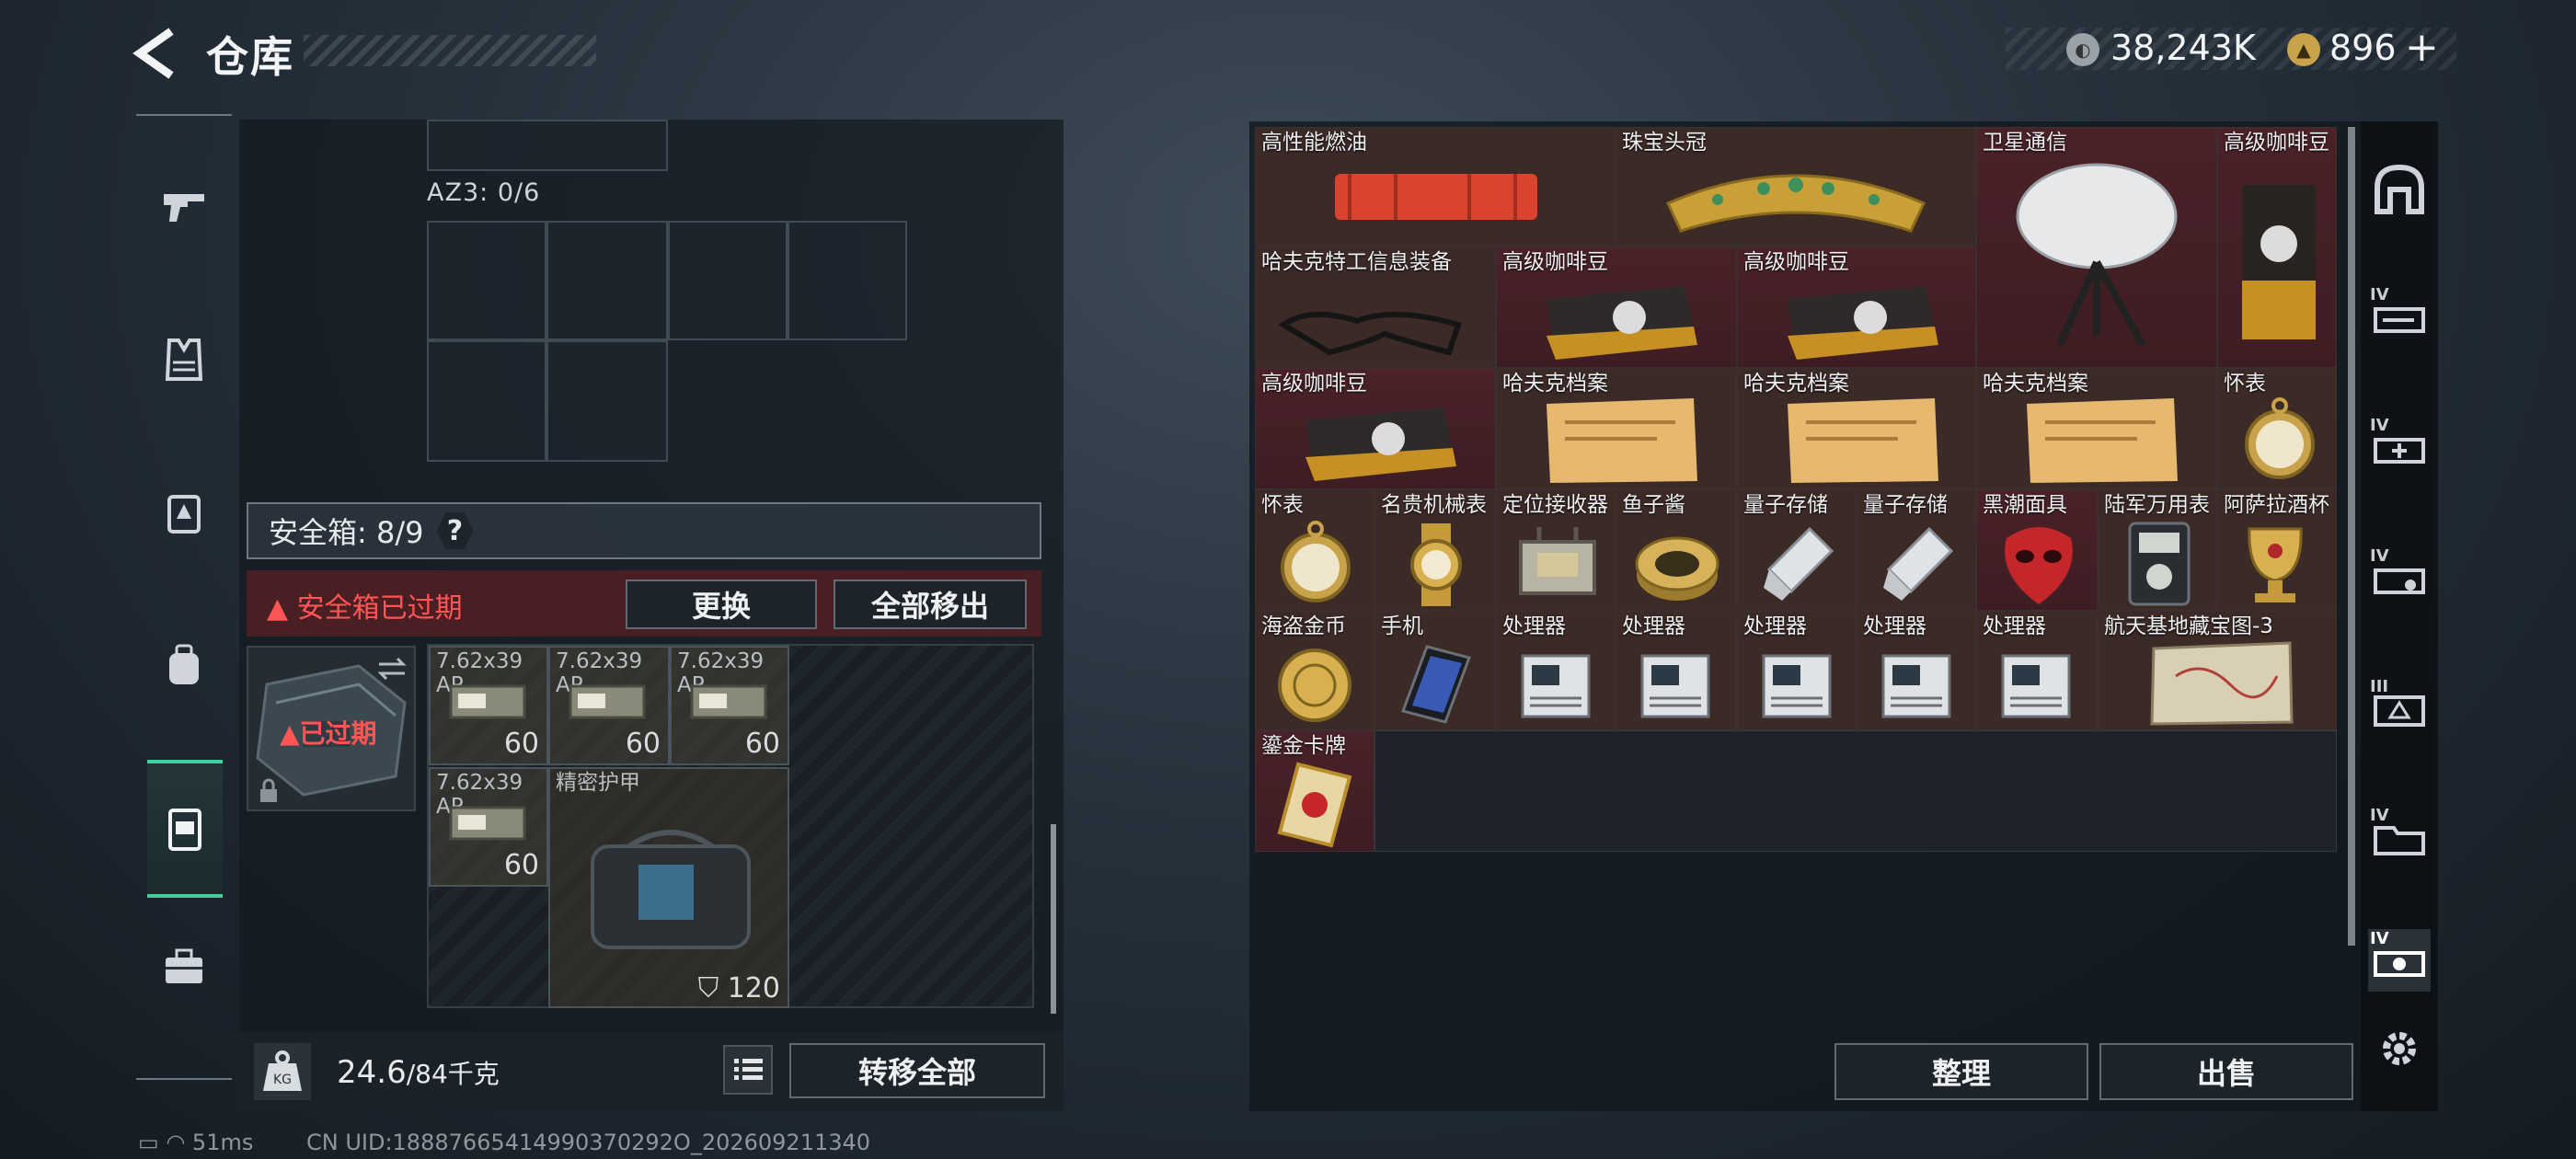 This screenshot has height=1159, width=2576. I want to click on stash-item: 名贵机械表, so click(1435, 550).